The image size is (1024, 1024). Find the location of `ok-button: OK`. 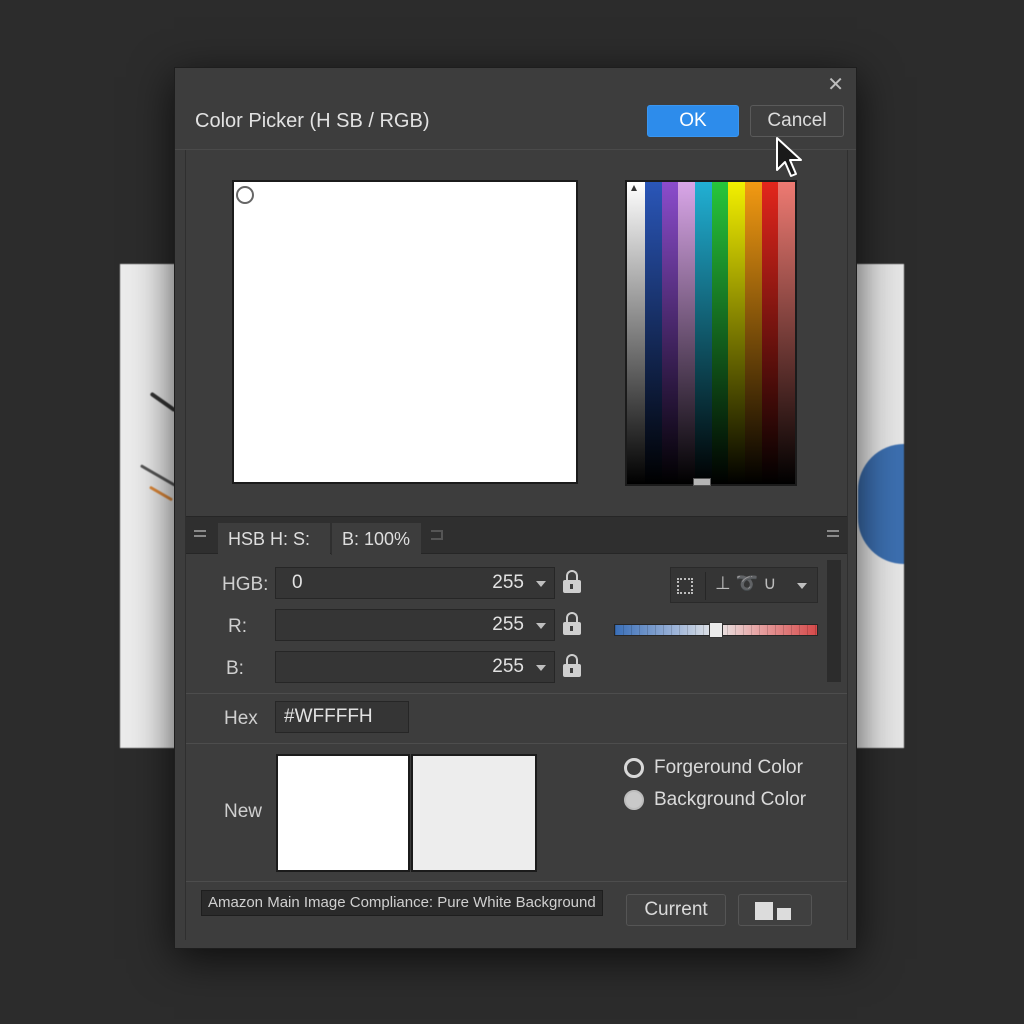

ok-button: OK is located at coordinates (693, 121).